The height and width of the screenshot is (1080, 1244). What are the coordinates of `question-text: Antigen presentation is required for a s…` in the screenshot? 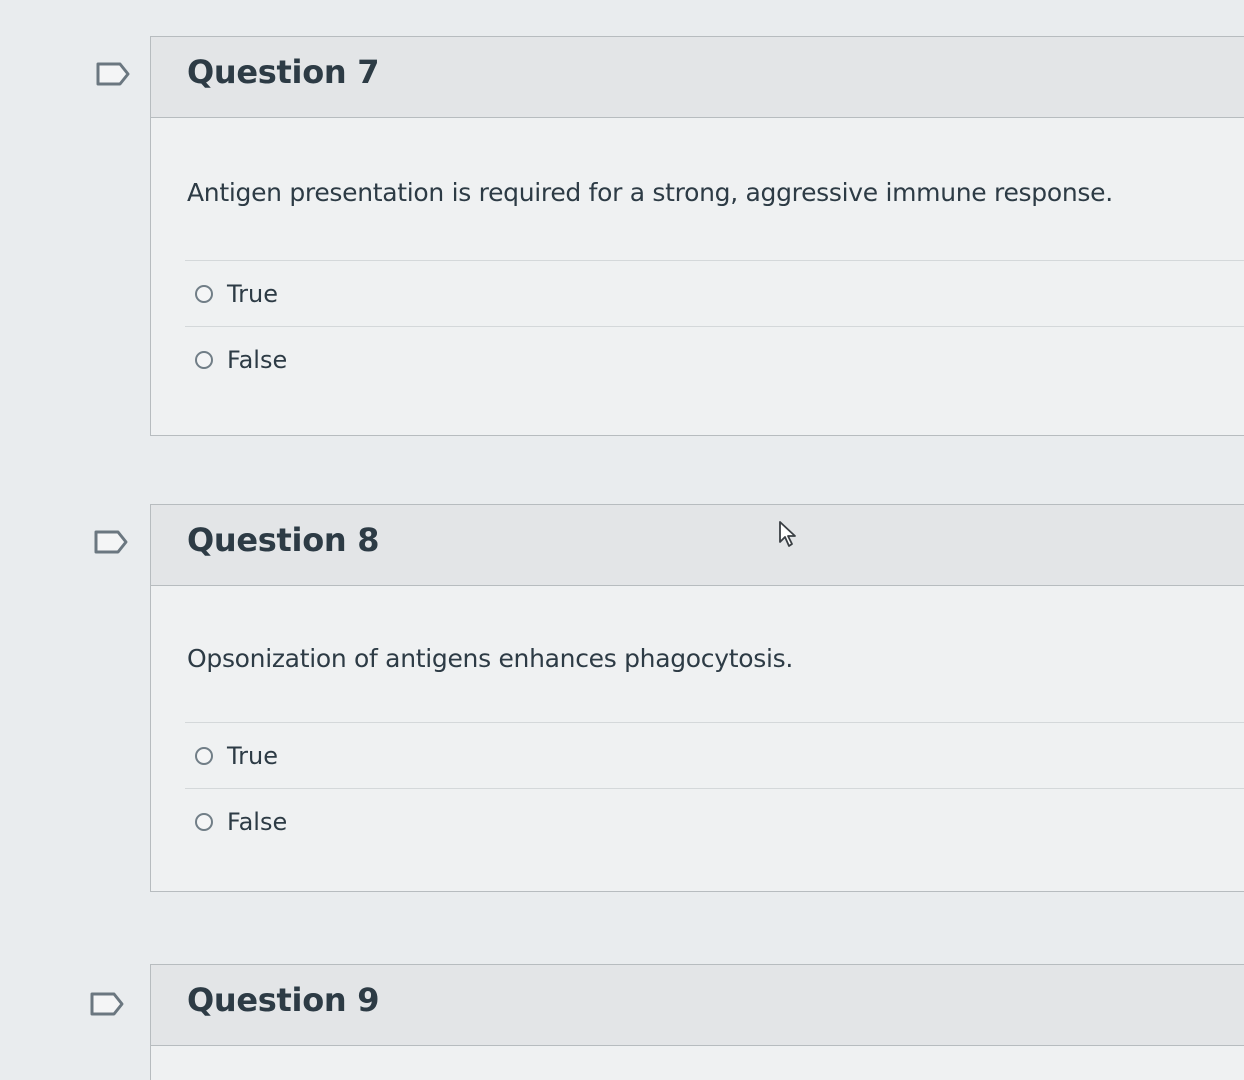 It's located at (650, 192).